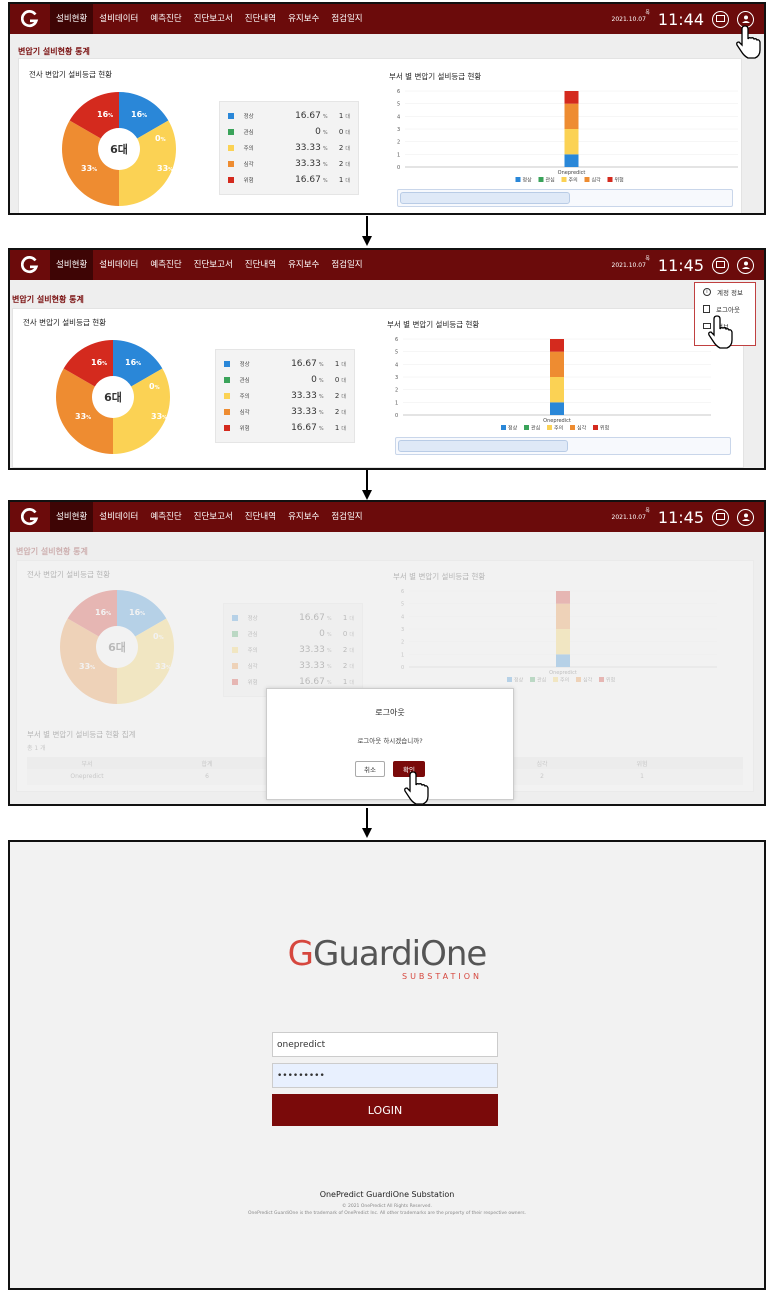 This screenshot has height=1293, width=768. What do you see at coordinates (69, 574) in the screenshot?
I see `donut-title: 전사 변압기 설비등급 현황` at bounding box center [69, 574].